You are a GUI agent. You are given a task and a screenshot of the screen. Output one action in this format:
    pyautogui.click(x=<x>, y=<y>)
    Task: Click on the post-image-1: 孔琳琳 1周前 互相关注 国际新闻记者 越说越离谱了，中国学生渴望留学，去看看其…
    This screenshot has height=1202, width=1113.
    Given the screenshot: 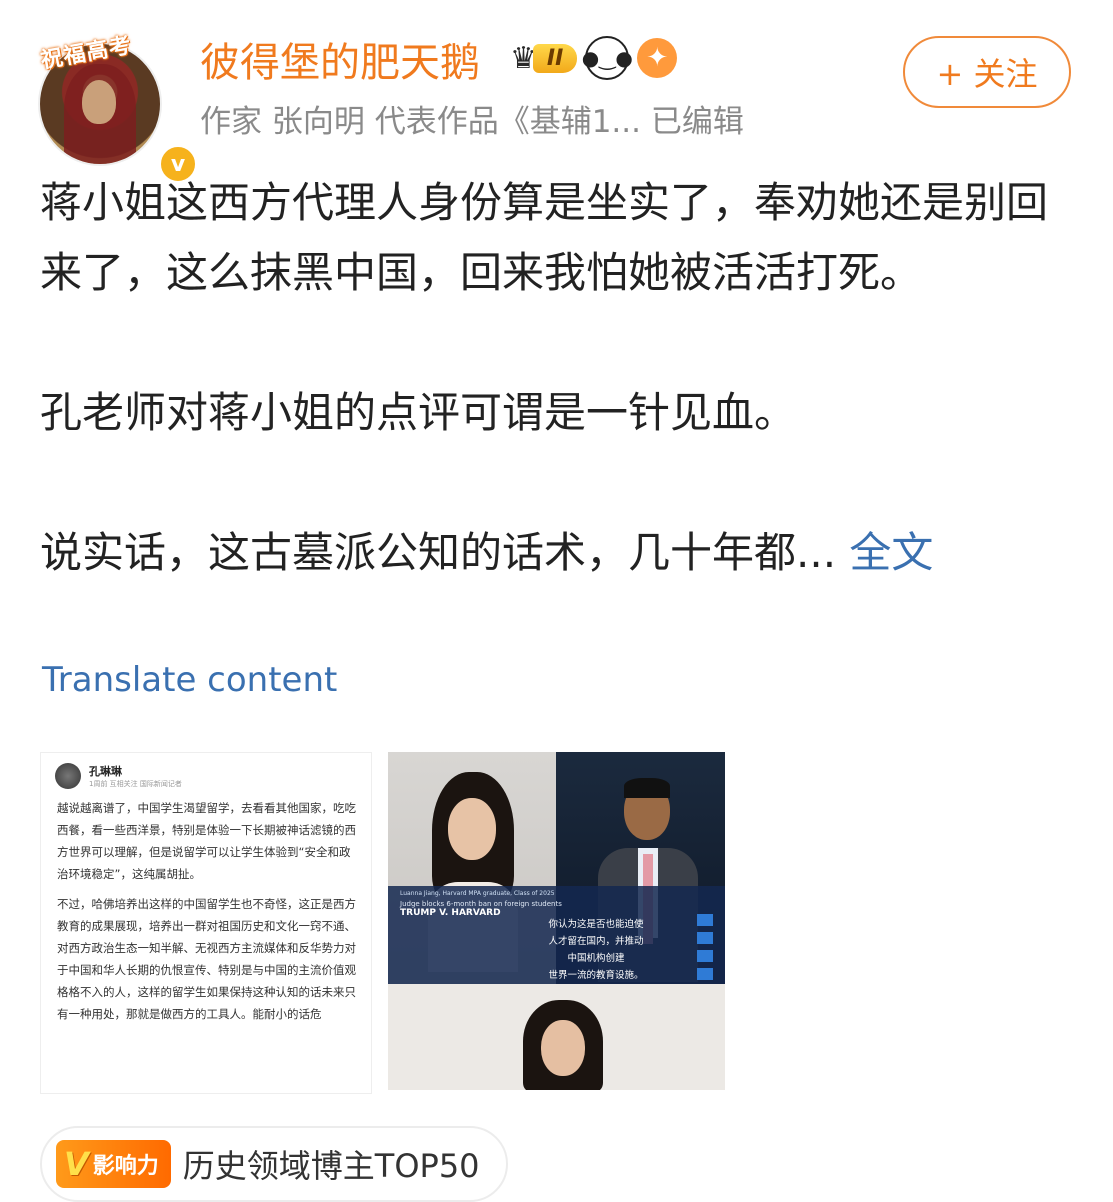 What is the action you would take?
    pyautogui.click(x=206, y=923)
    